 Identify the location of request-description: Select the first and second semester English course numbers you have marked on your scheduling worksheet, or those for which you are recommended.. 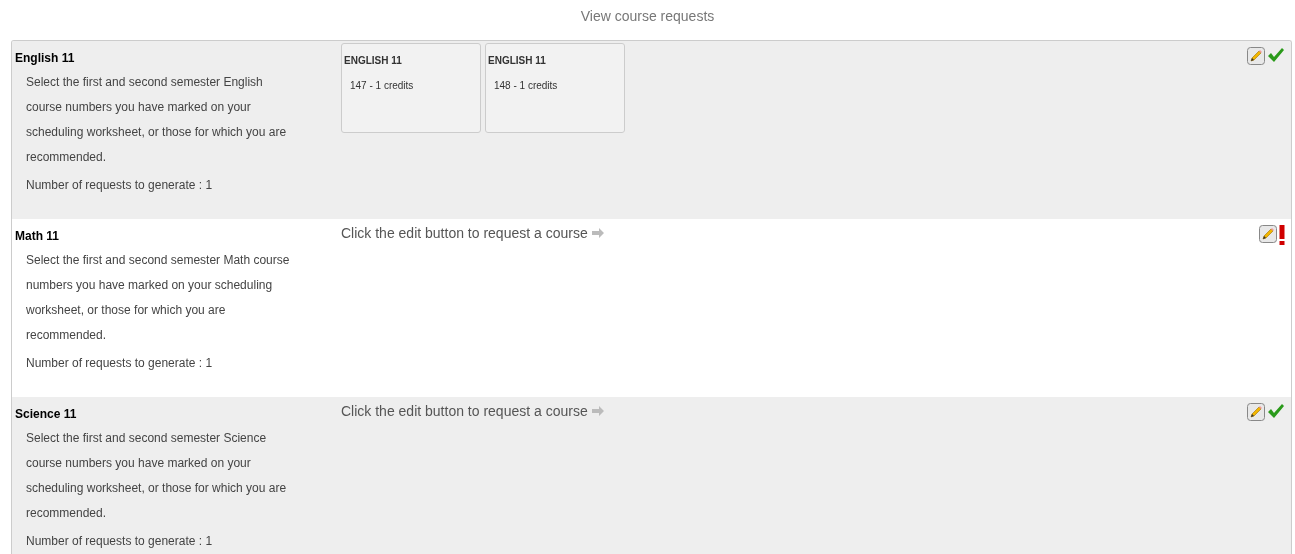
(156, 120).